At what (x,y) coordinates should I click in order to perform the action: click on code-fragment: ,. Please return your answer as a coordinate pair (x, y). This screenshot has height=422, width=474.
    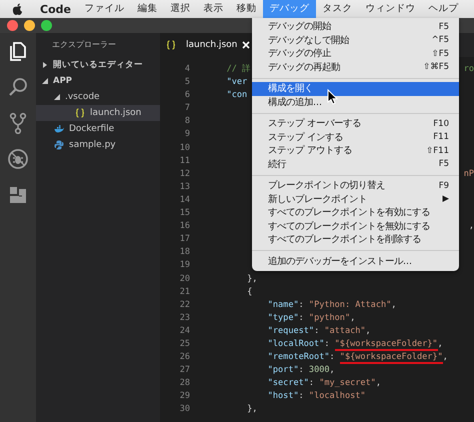
    Looking at the image, I should click on (471, 227).